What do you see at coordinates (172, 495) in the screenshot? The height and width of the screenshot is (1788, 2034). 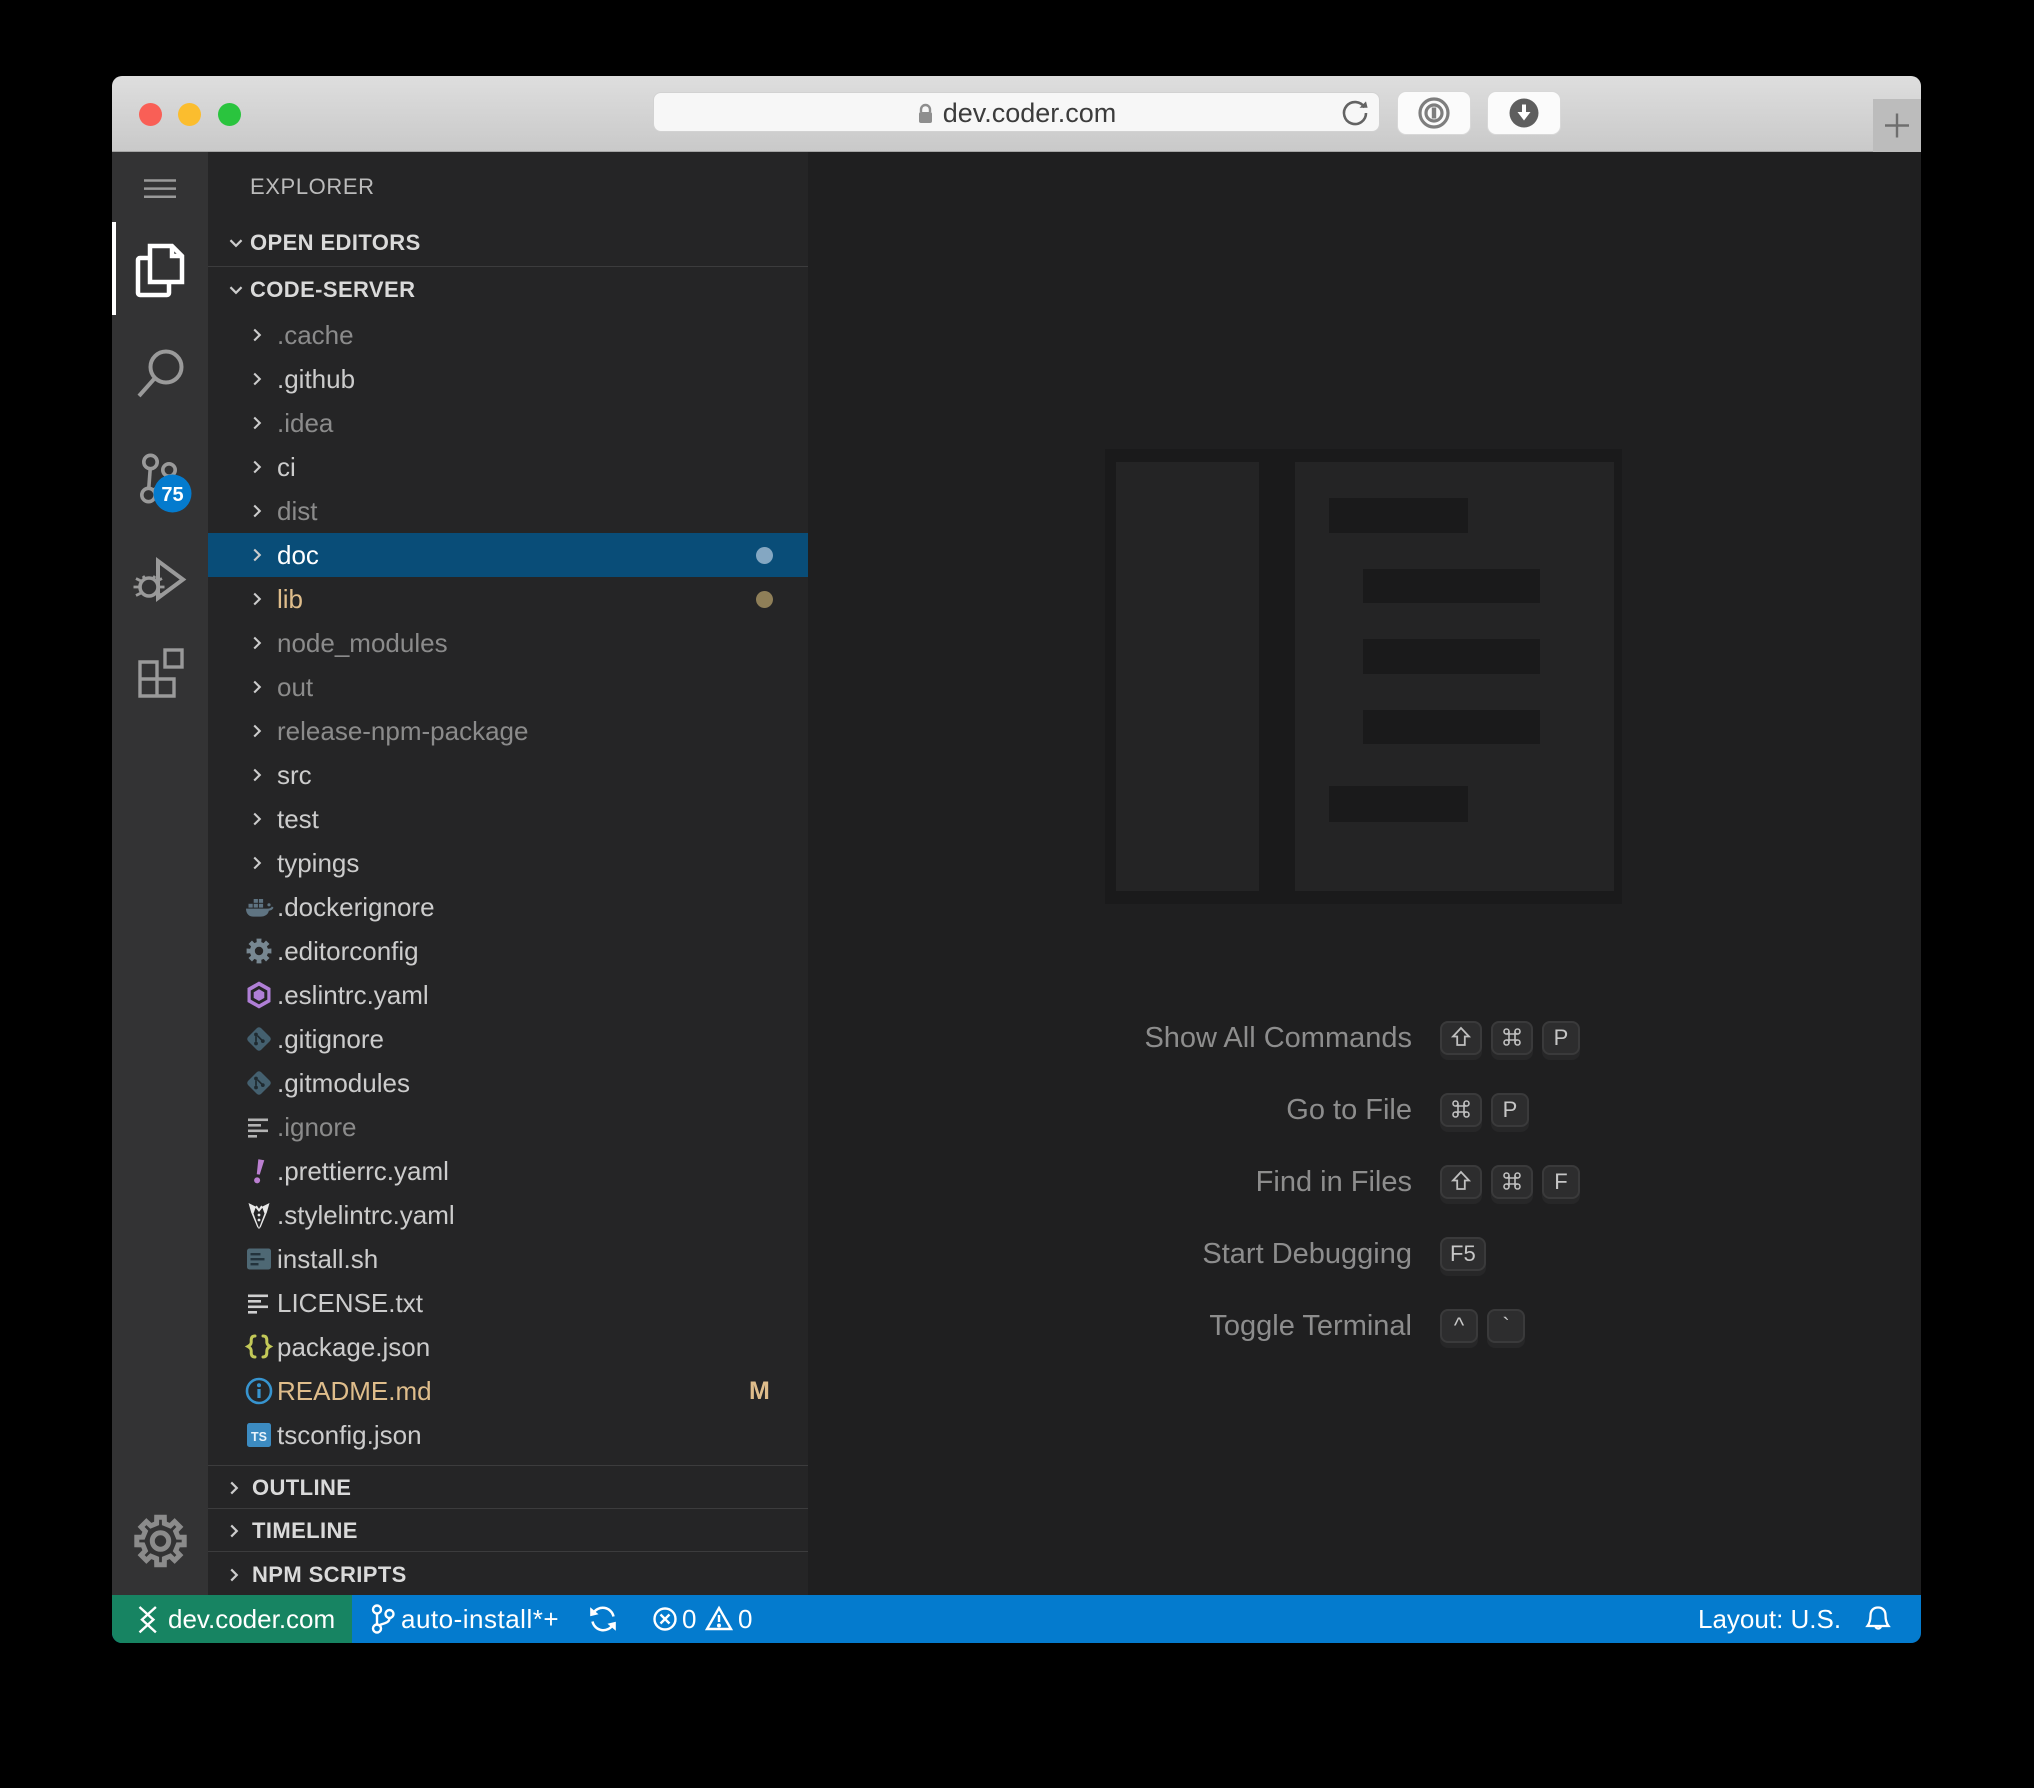 I see `svg-text: 75` at bounding box center [172, 495].